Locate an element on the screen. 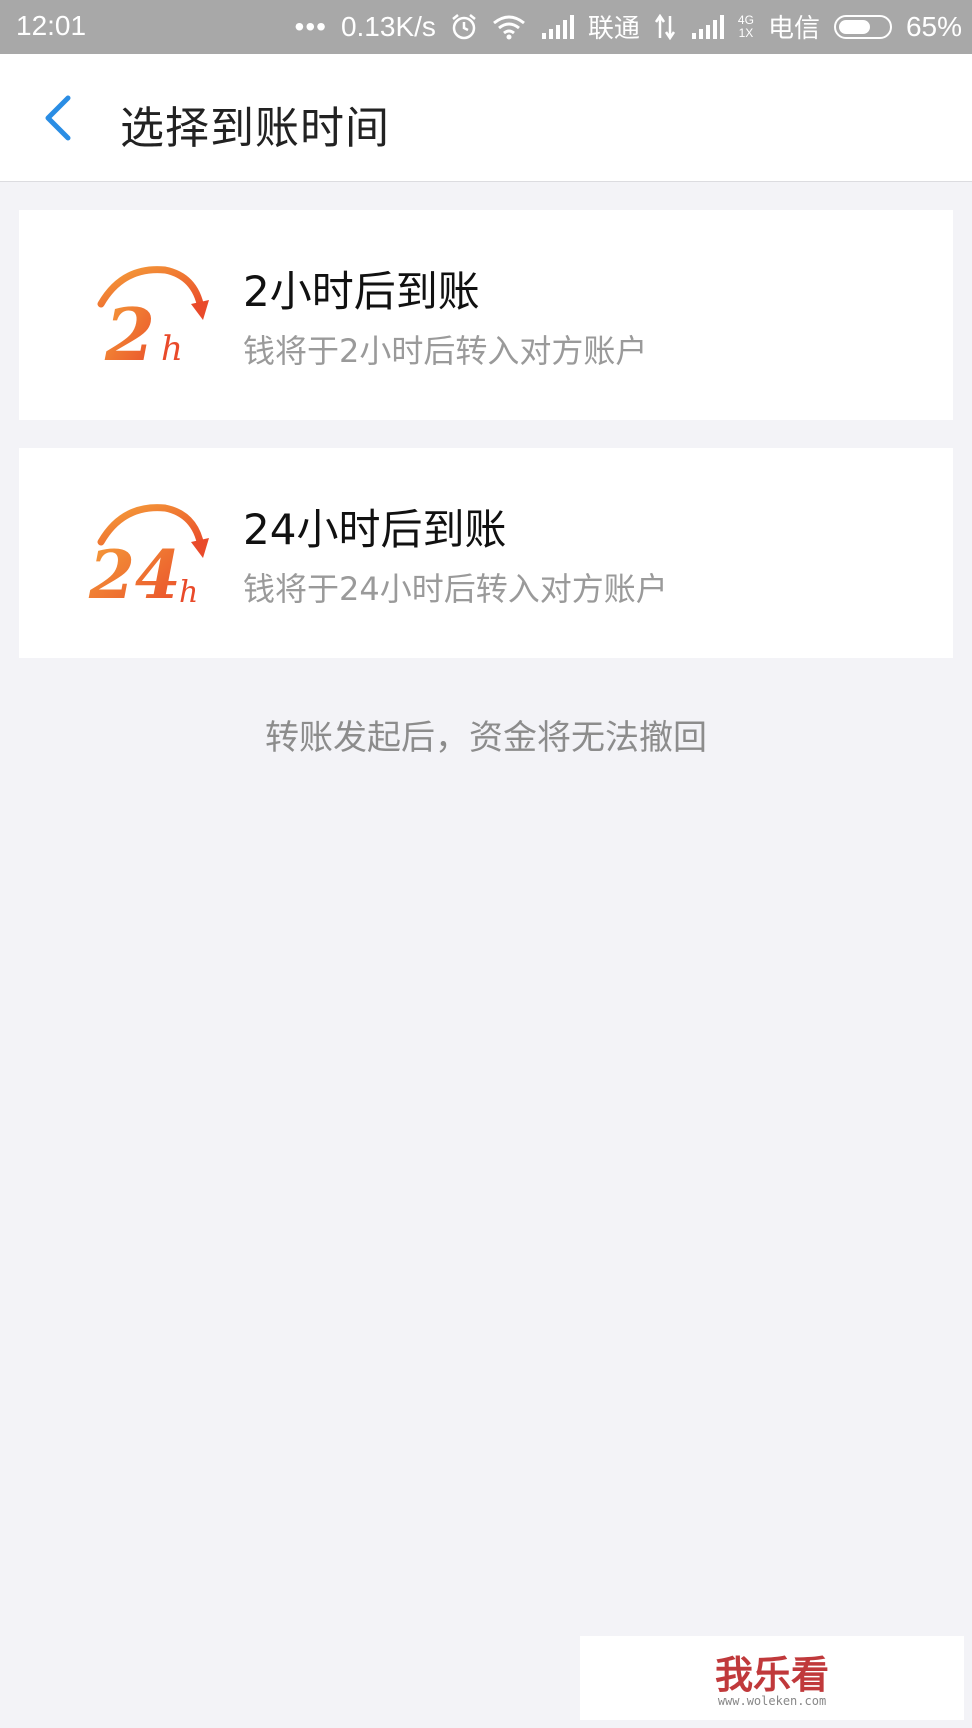  carrier-1: 联通 is located at coordinates (613, 28).